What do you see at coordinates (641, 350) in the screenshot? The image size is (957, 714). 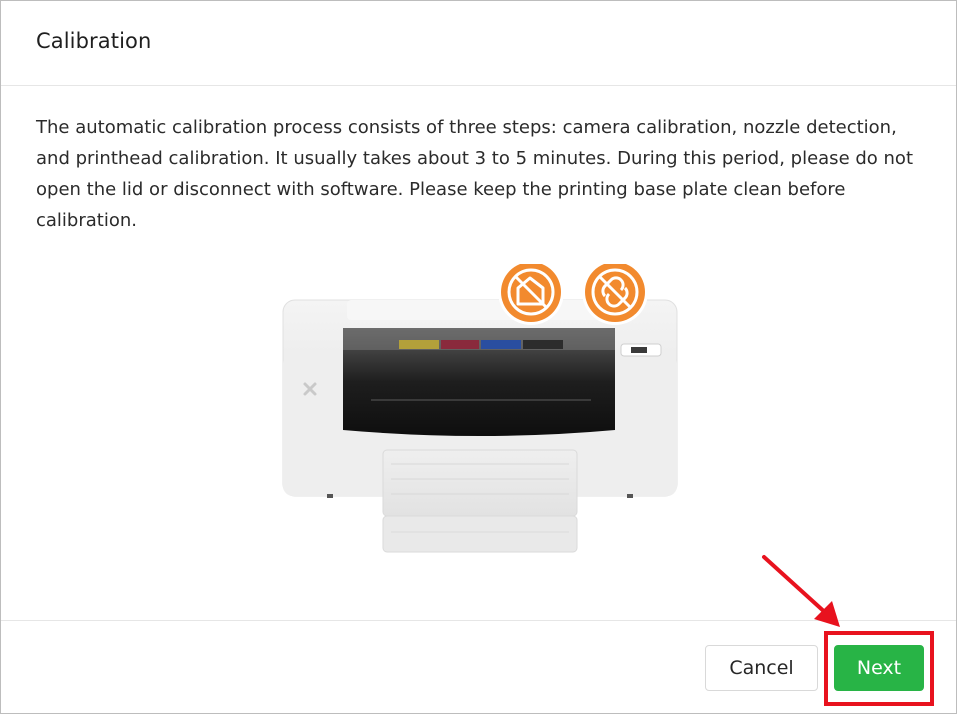 I see `control-panel` at bounding box center [641, 350].